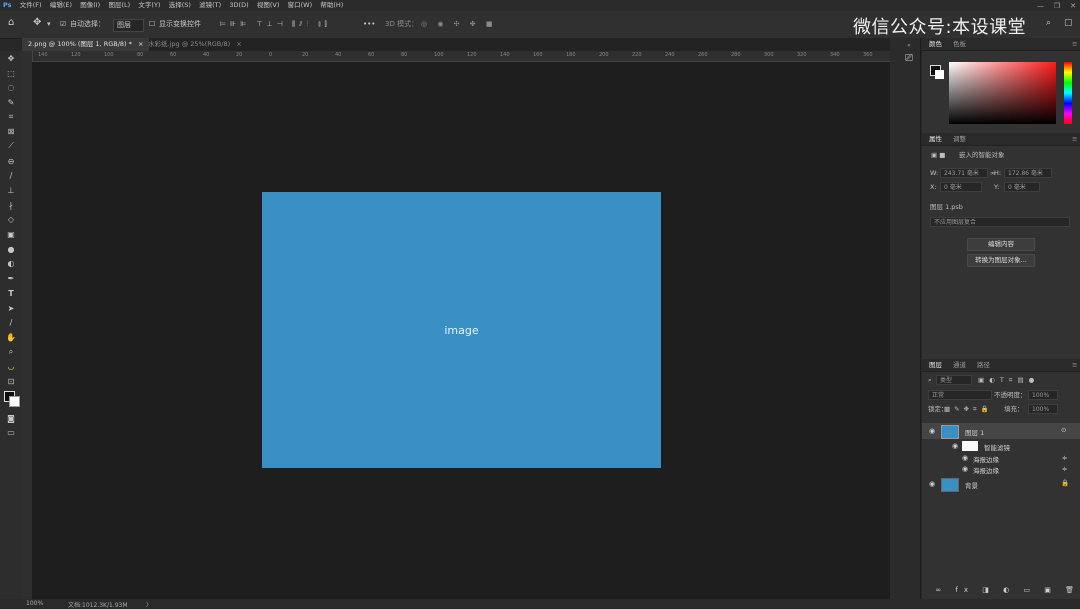 The height and width of the screenshot is (609, 1080). I want to click on dodge-tool-icon: ◐, so click(11, 264).